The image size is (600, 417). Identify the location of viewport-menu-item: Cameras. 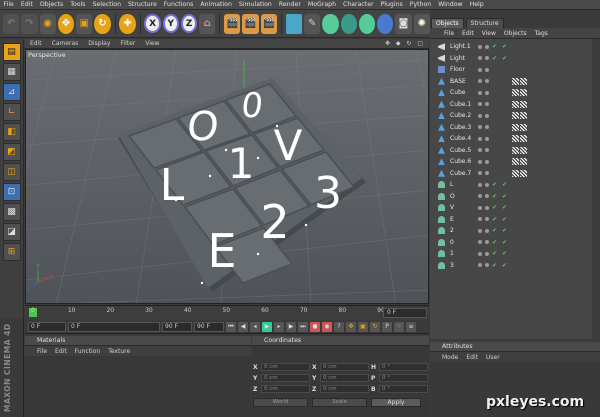
(65, 43).